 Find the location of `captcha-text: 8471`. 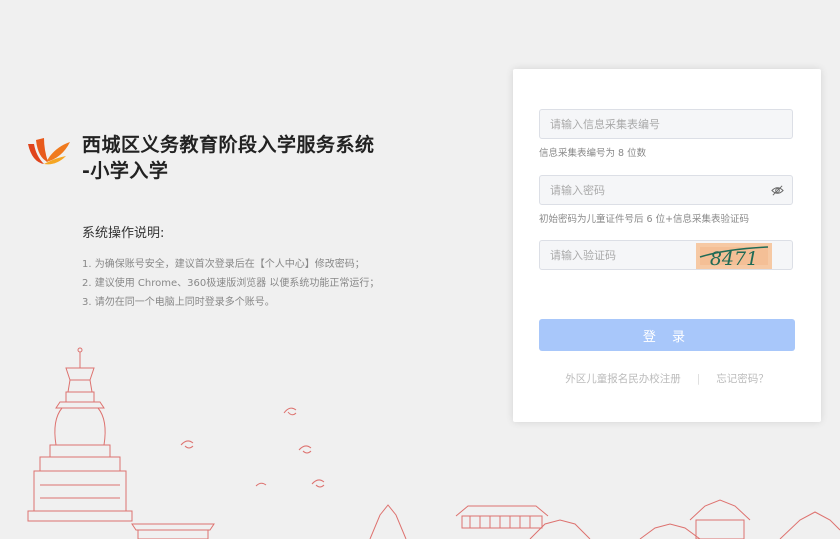

captcha-text: 8471 is located at coordinates (734, 258).